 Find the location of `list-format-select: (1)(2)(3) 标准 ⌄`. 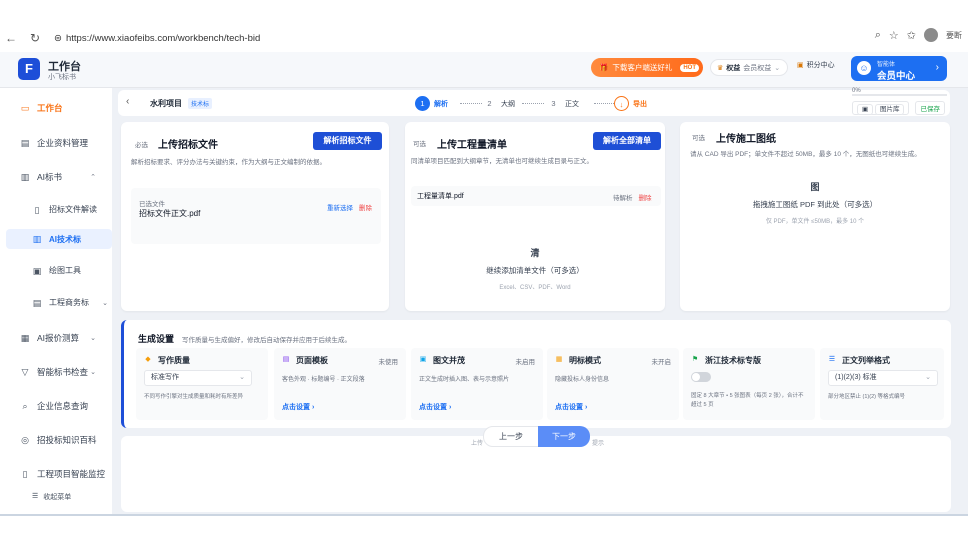

list-format-select: (1)(2)(3) 标准 ⌄ is located at coordinates (883, 378).